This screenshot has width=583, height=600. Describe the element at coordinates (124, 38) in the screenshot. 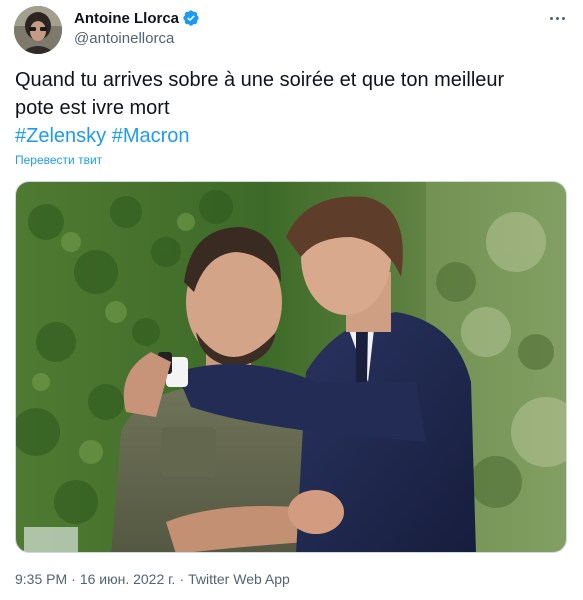

I see `author-handle: @antoinellorca` at that location.